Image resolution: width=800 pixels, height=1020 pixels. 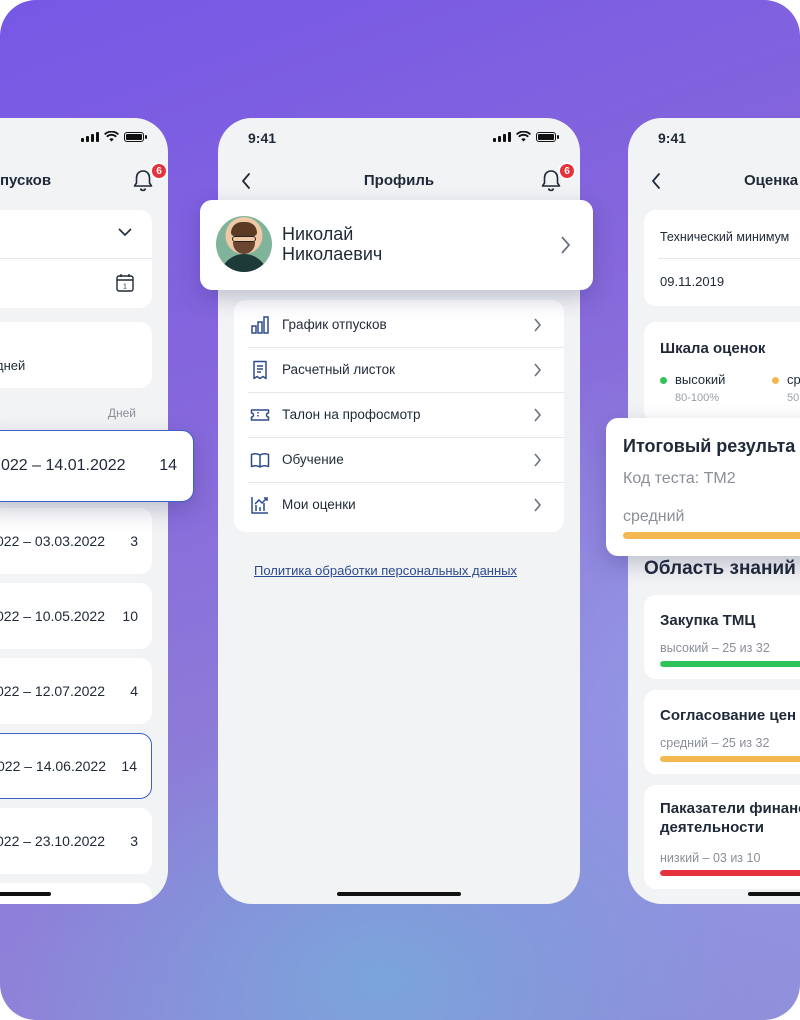 What do you see at coordinates (722, 637) in the screenshot?
I see `knowledge-area-card: Закупка ТМЦ высокий – 25 из 32` at bounding box center [722, 637].